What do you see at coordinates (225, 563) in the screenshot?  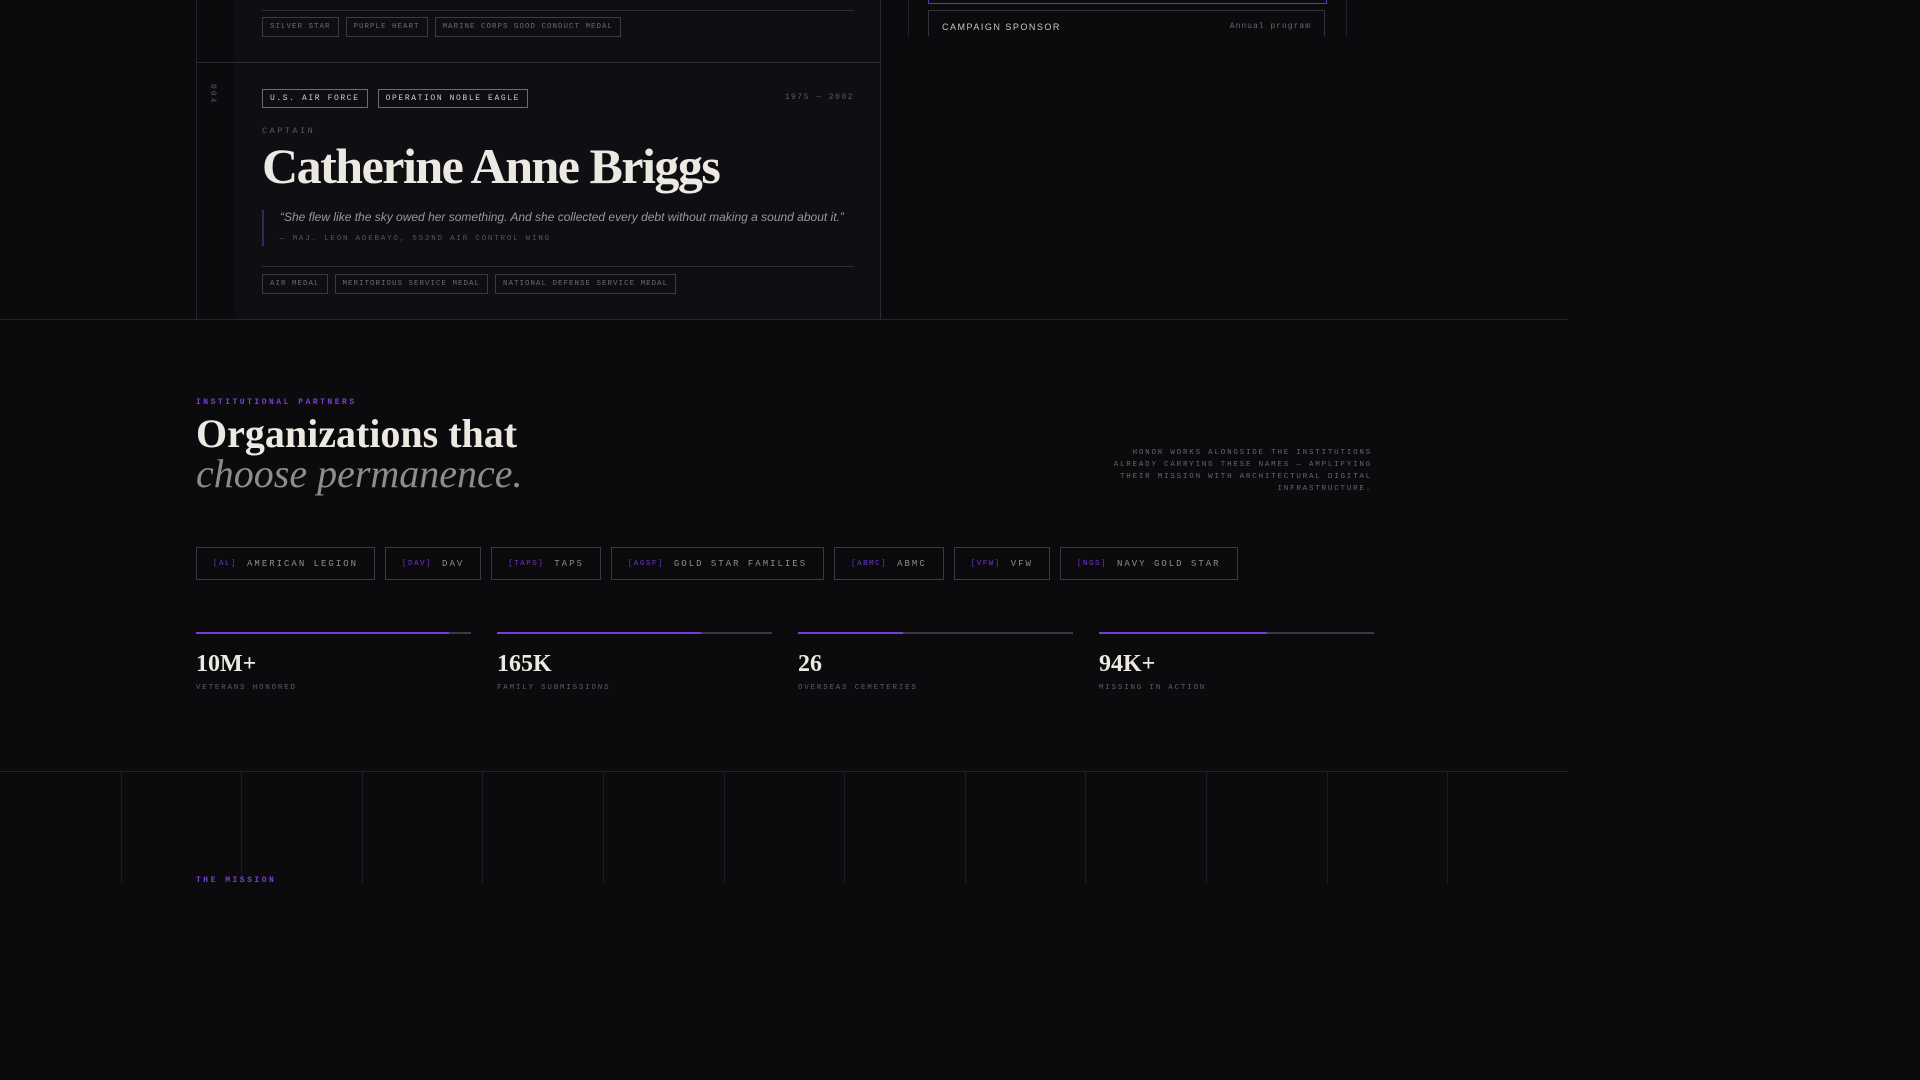 I see `partner-abbr: [AL]` at bounding box center [225, 563].